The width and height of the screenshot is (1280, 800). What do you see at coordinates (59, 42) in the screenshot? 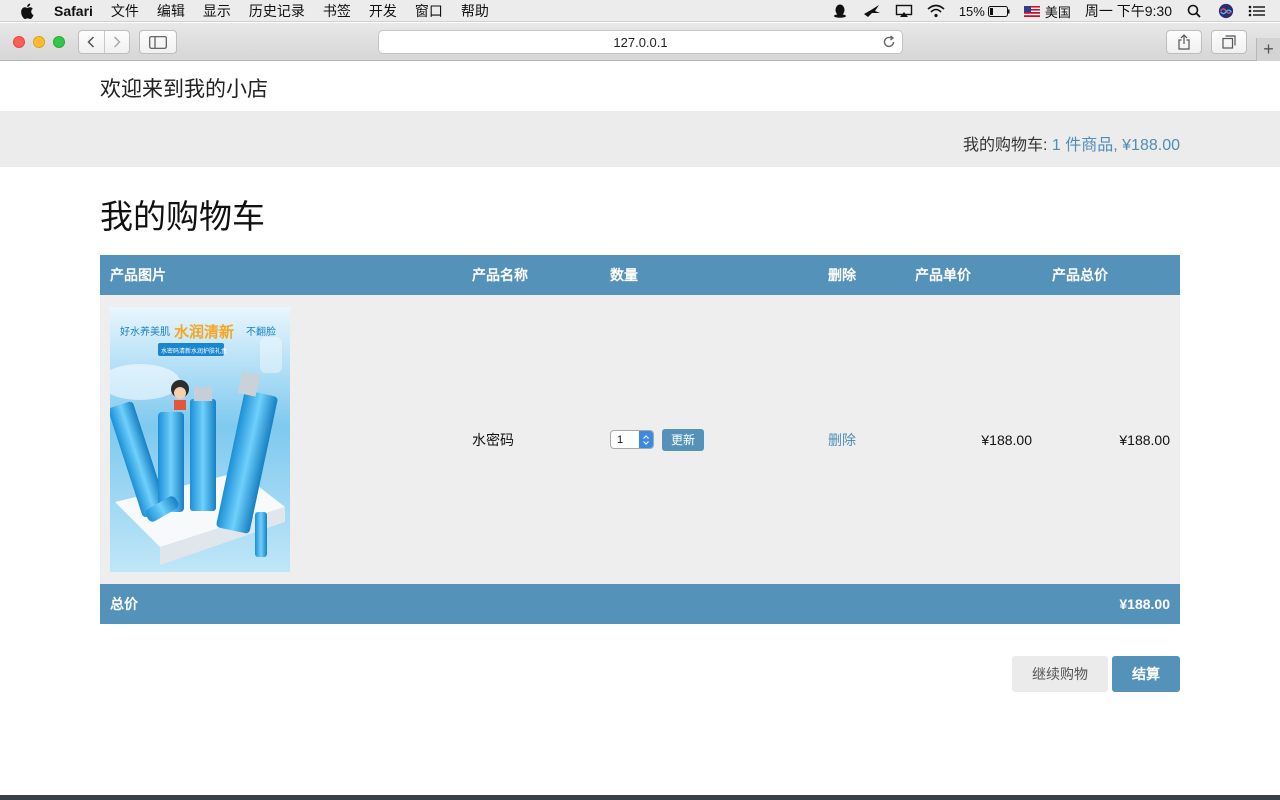
I see `window-zoom-button` at bounding box center [59, 42].